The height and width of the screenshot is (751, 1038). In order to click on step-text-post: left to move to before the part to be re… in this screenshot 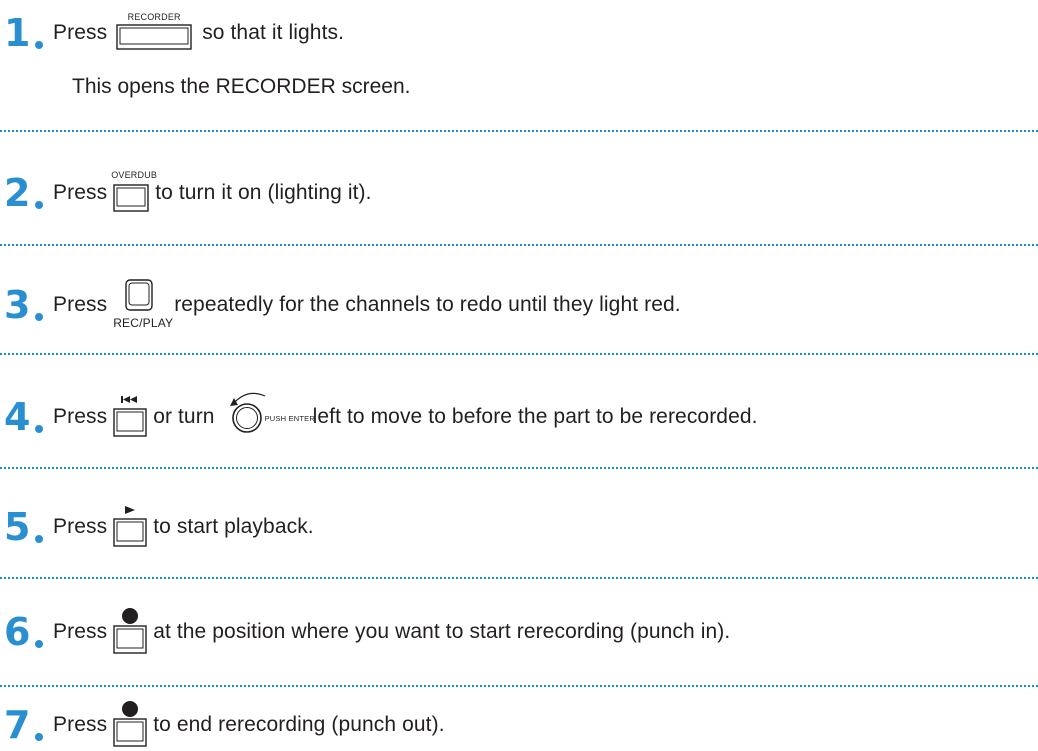, I will do `click(535, 416)`.